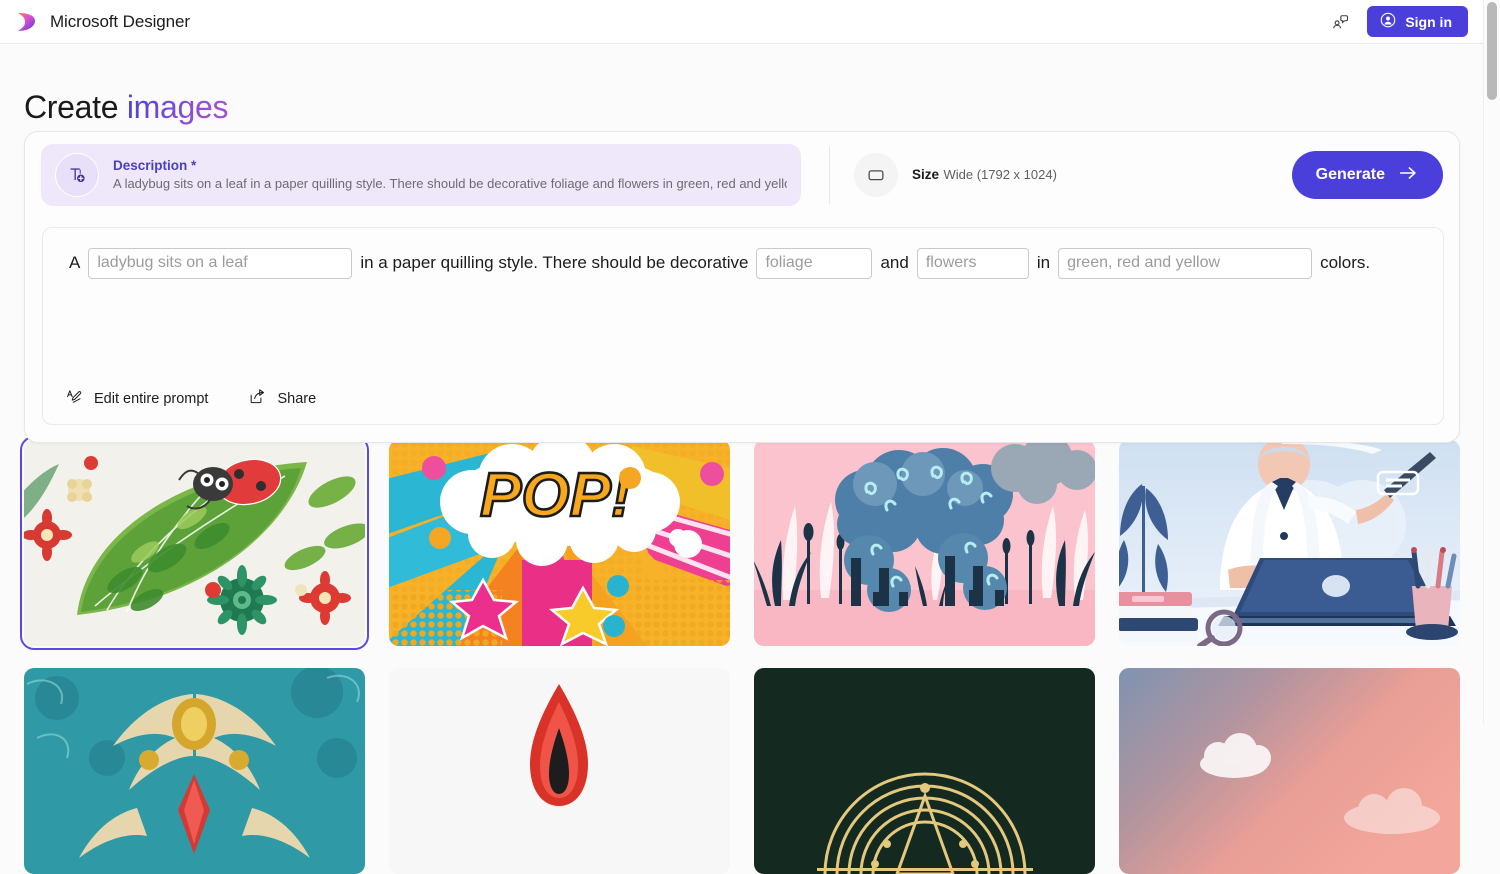 Image resolution: width=1500 pixels, height=874 pixels. What do you see at coordinates (77, 175) in the screenshot?
I see `text-add-icon` at bounding box center [77, 175].